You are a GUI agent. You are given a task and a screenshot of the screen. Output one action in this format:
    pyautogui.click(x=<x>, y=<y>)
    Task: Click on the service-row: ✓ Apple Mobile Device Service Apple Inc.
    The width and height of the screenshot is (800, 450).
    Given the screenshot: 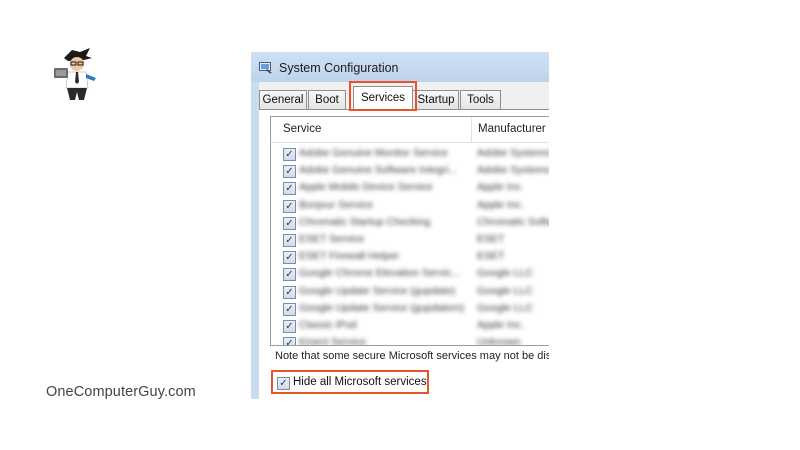 What is the action you would take?
    pyautogui.click(x=410, y=188)
    